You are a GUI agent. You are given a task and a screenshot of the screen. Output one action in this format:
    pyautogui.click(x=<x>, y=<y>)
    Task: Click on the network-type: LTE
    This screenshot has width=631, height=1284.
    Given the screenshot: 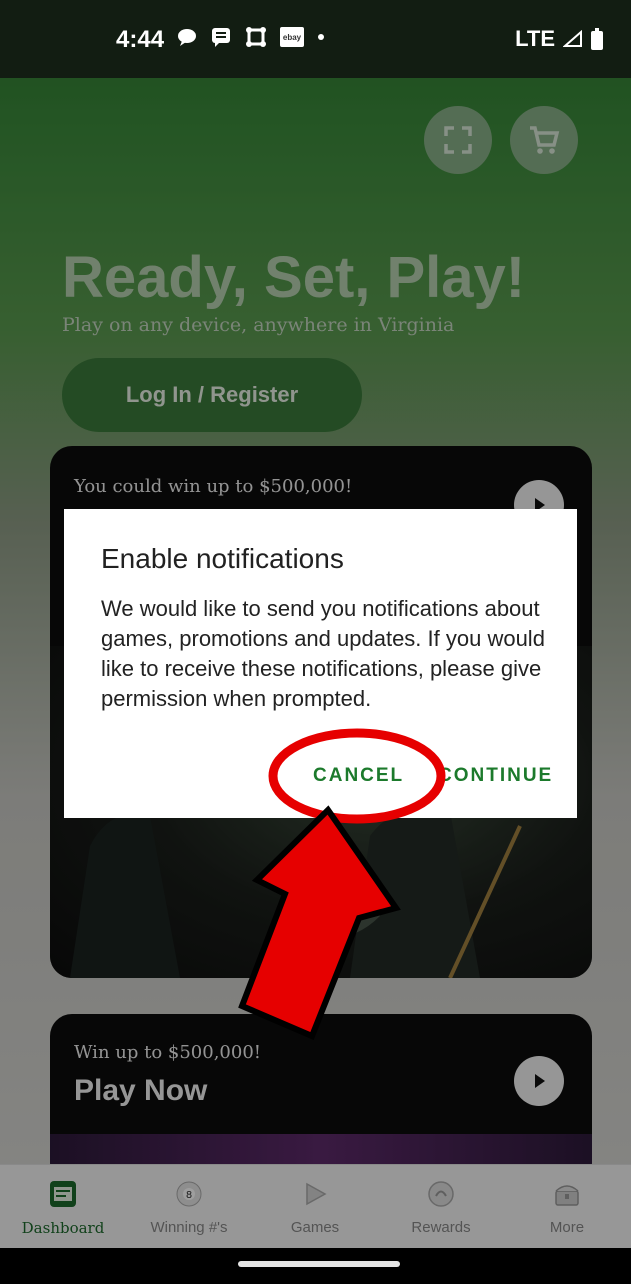 What is the action you would take?
    pyautogui.click(x=535, y=38)
    